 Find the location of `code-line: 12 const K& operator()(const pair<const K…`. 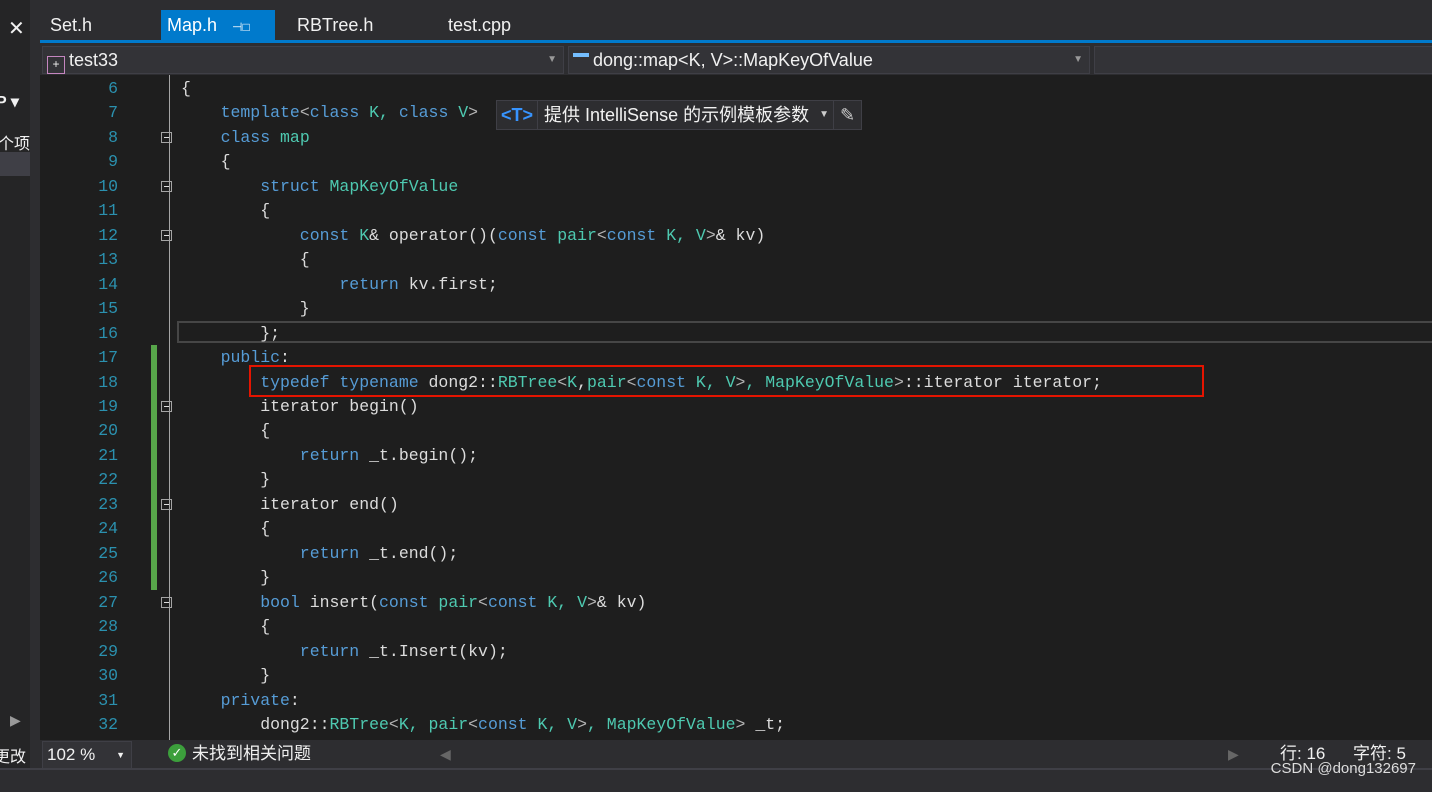

code-line: 12 const K& operator()(const pair<const K… is located at coordinates (736, 236).